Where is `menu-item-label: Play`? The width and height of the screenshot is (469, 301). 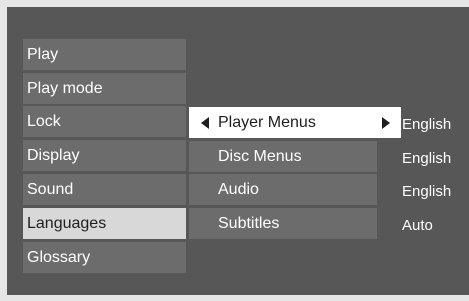
menu-item-label: Play is located at coordinates (43, 54).